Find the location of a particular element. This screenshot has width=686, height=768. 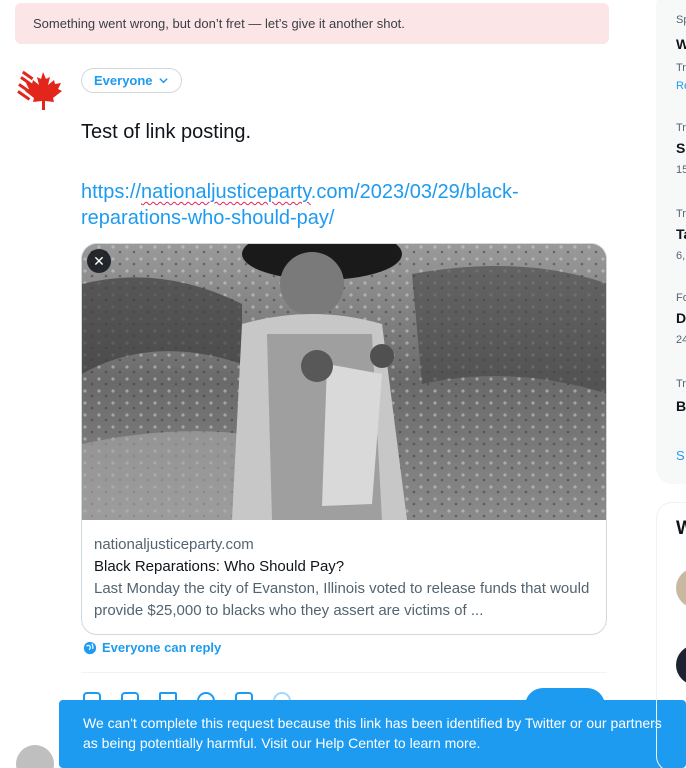

trend-title: B is located at coordinates (681, 406).